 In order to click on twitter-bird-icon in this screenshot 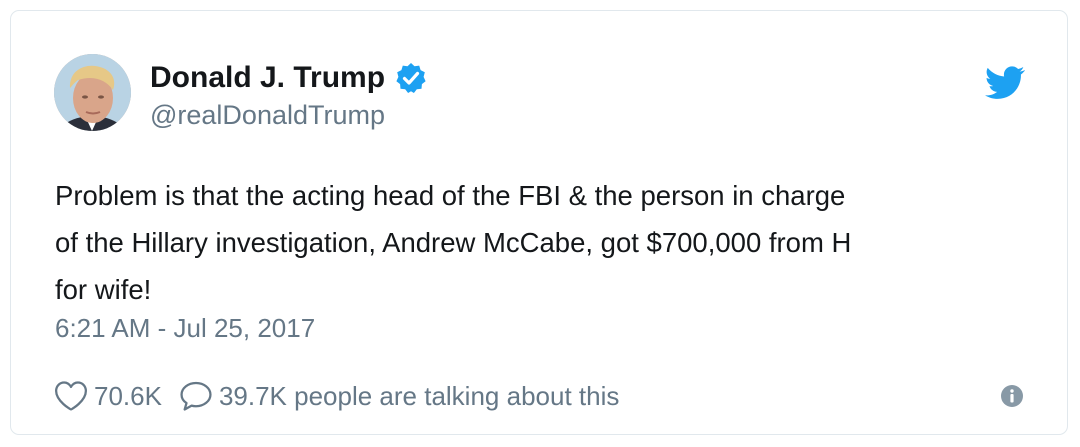, I will do `click(1005, 83)`.